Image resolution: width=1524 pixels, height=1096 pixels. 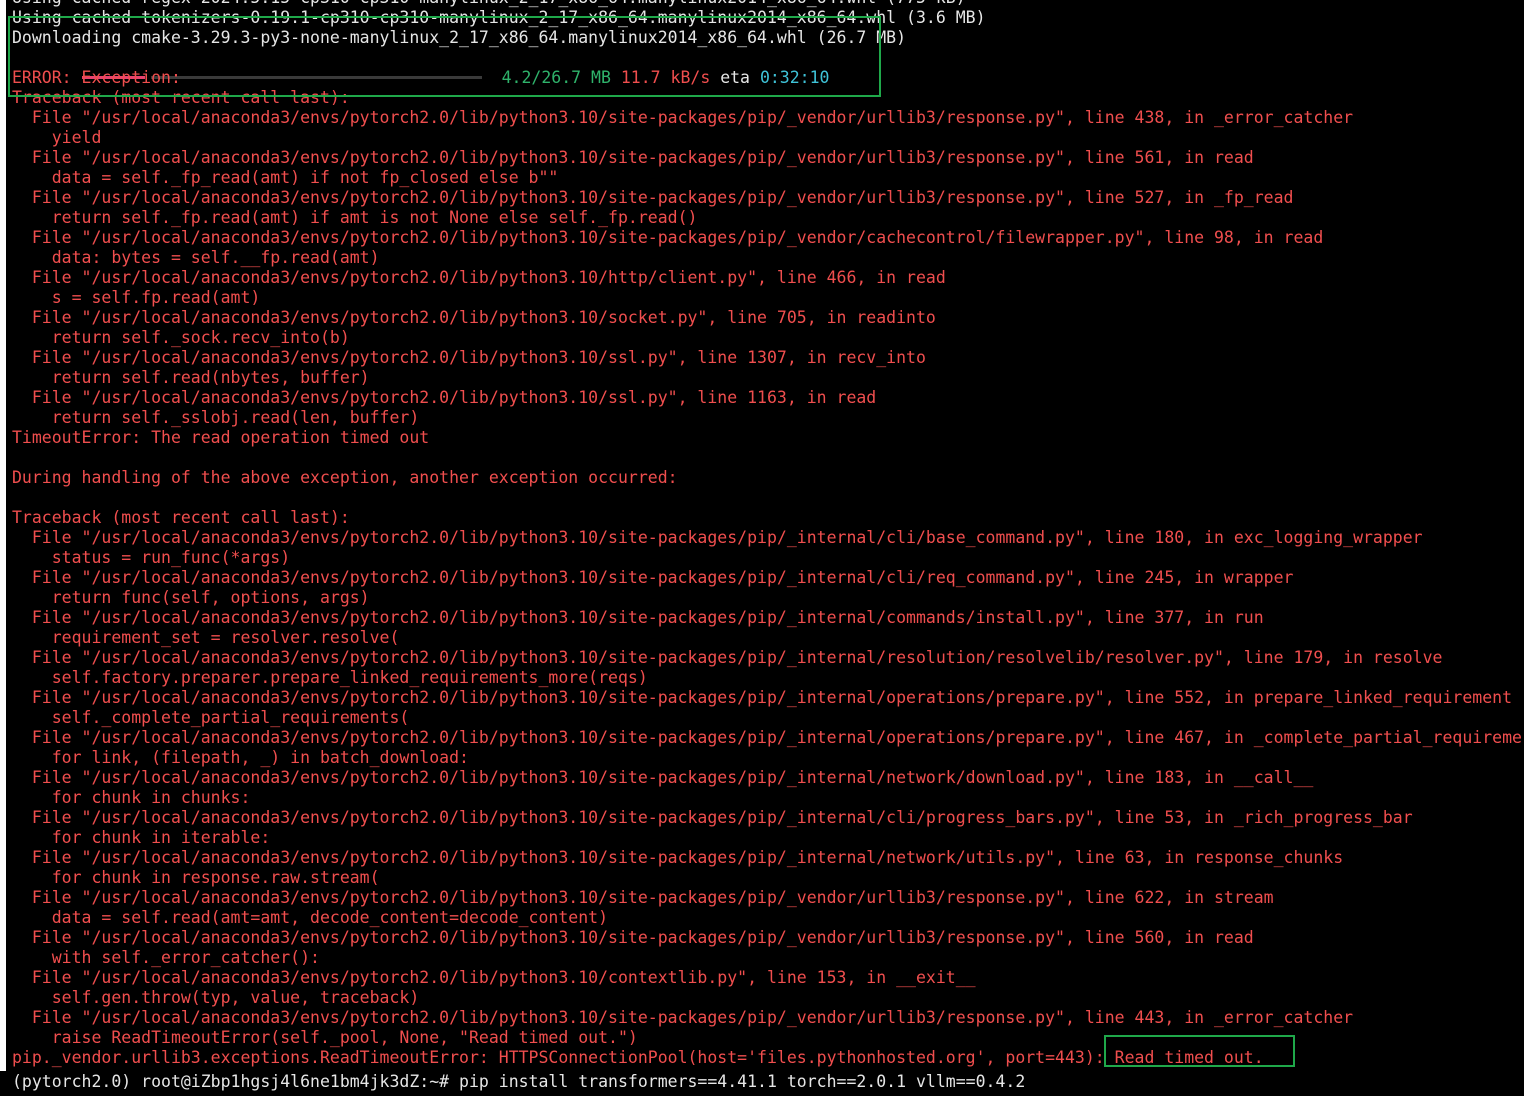 I want to click on highlight-box-download-progress, so click(x=444, y=56).